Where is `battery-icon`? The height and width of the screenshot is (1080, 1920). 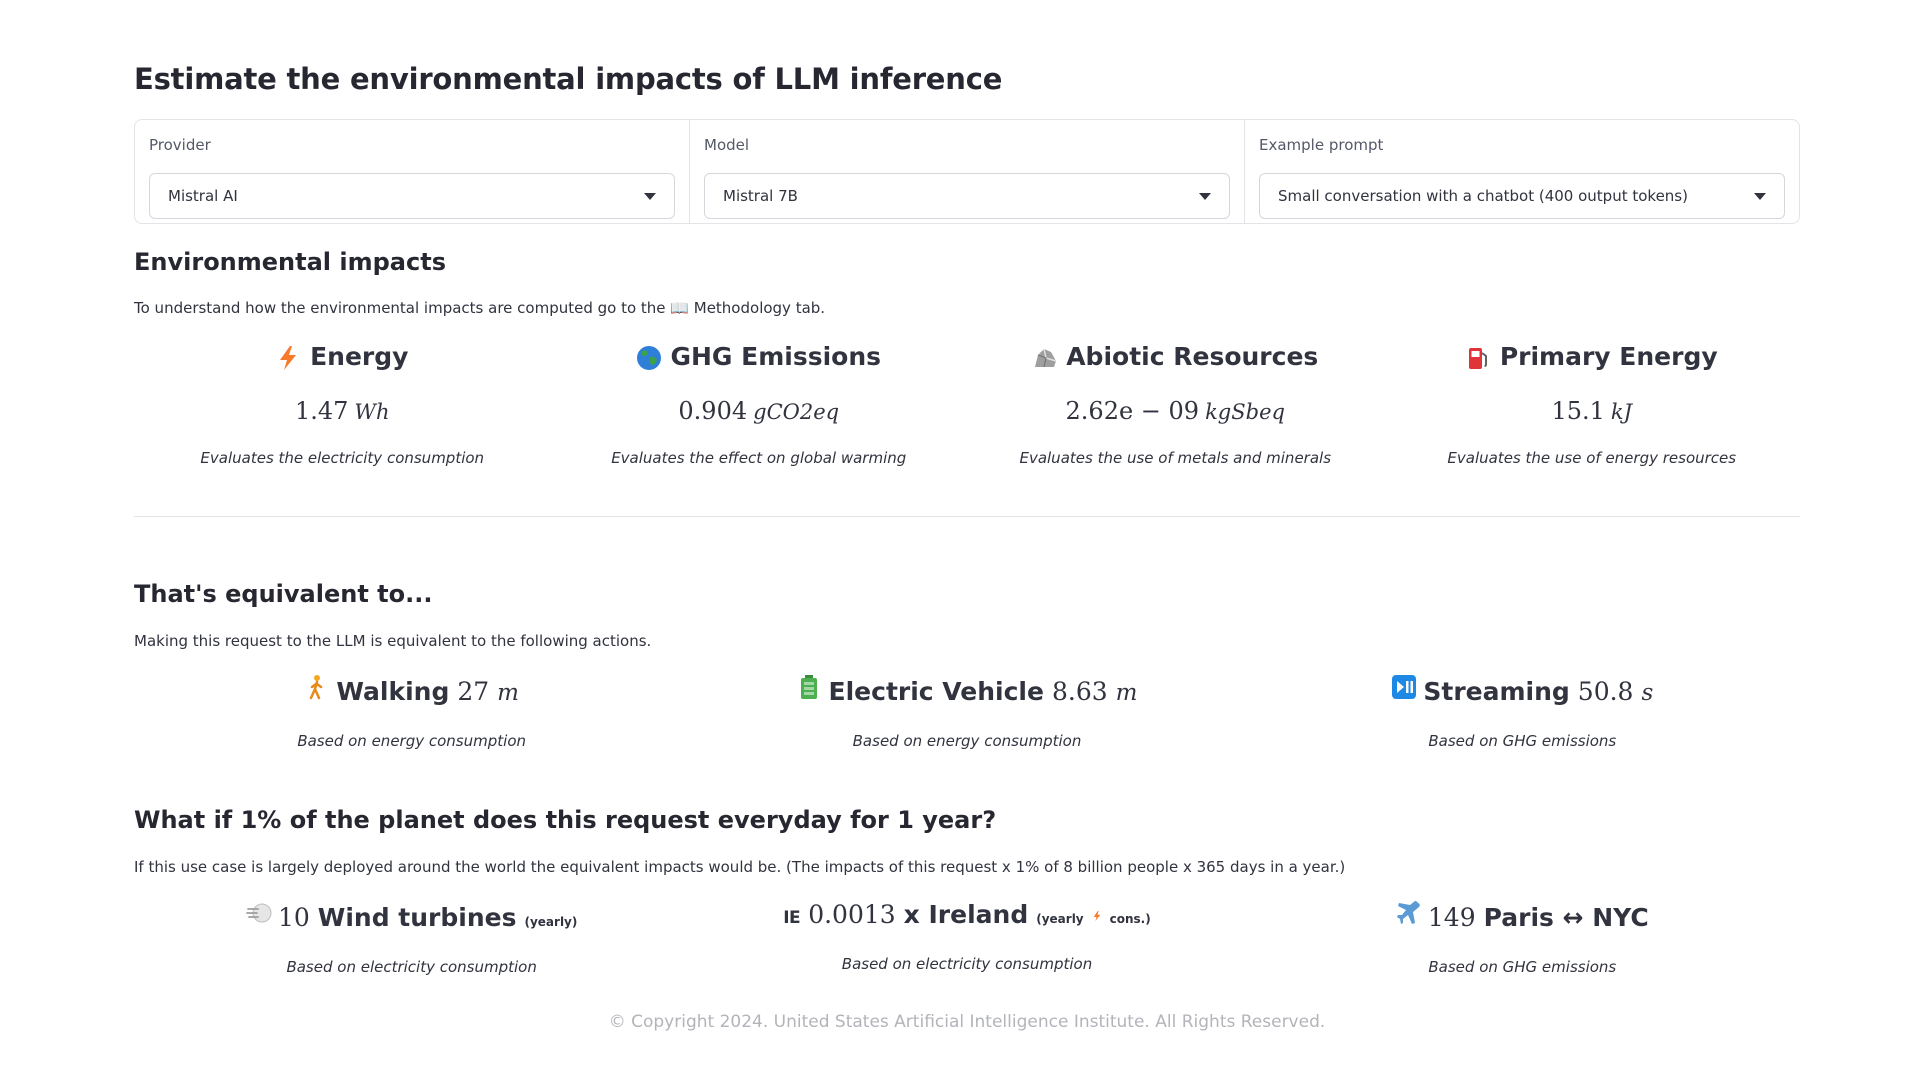 battery-icon is located at coordinates (809, 686).